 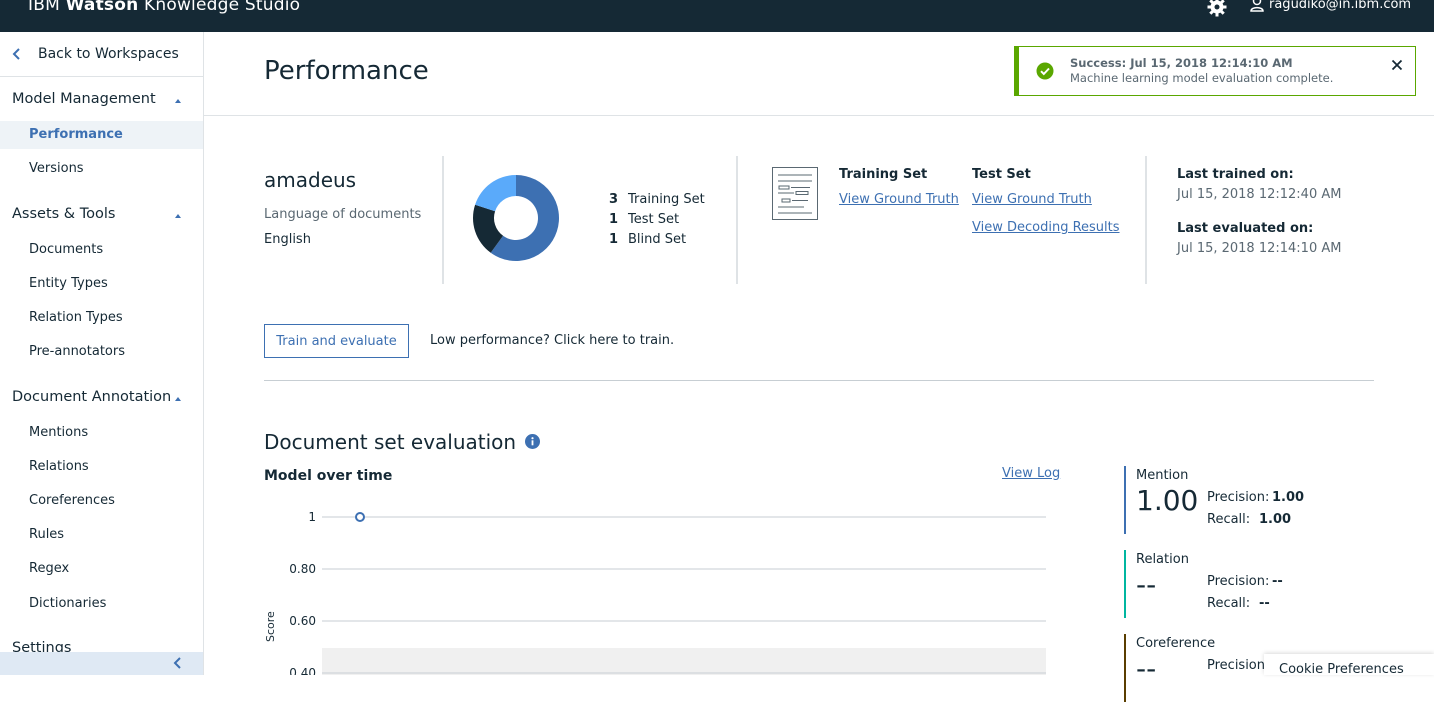 What do you see at coordinates (44, 7) in the screenshot?
I see `brand-prefix: IBM` at bounding box center [44, 7].